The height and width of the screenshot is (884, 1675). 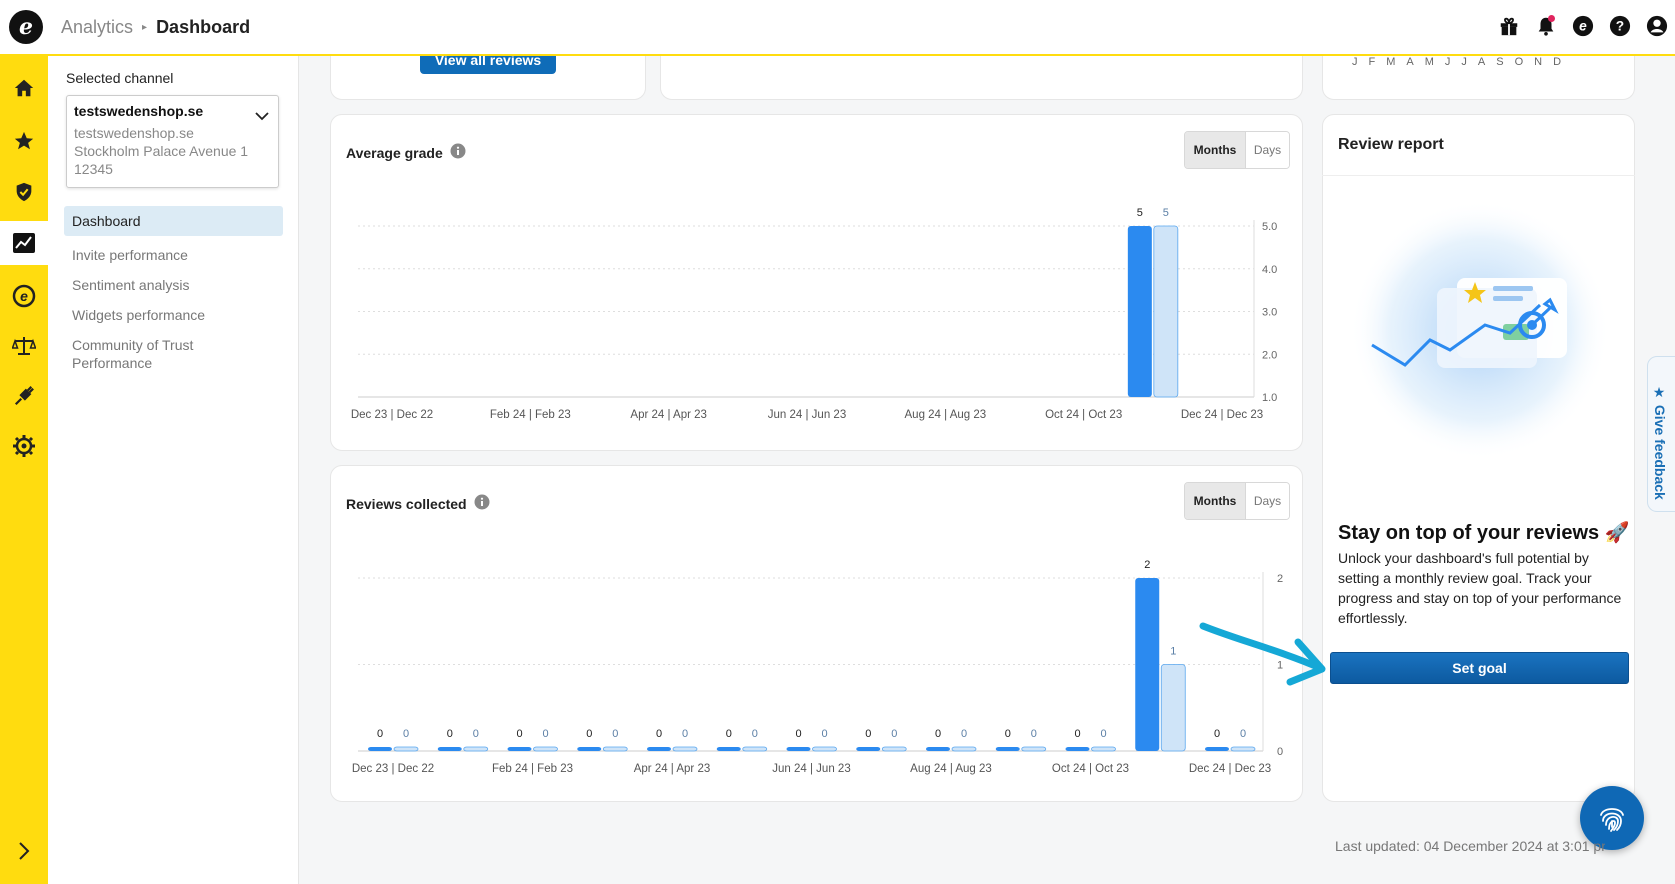 What do you see at coordinates (24, 141) in the screenshot?
I see `star-icon` at bounding box center [24, 141].